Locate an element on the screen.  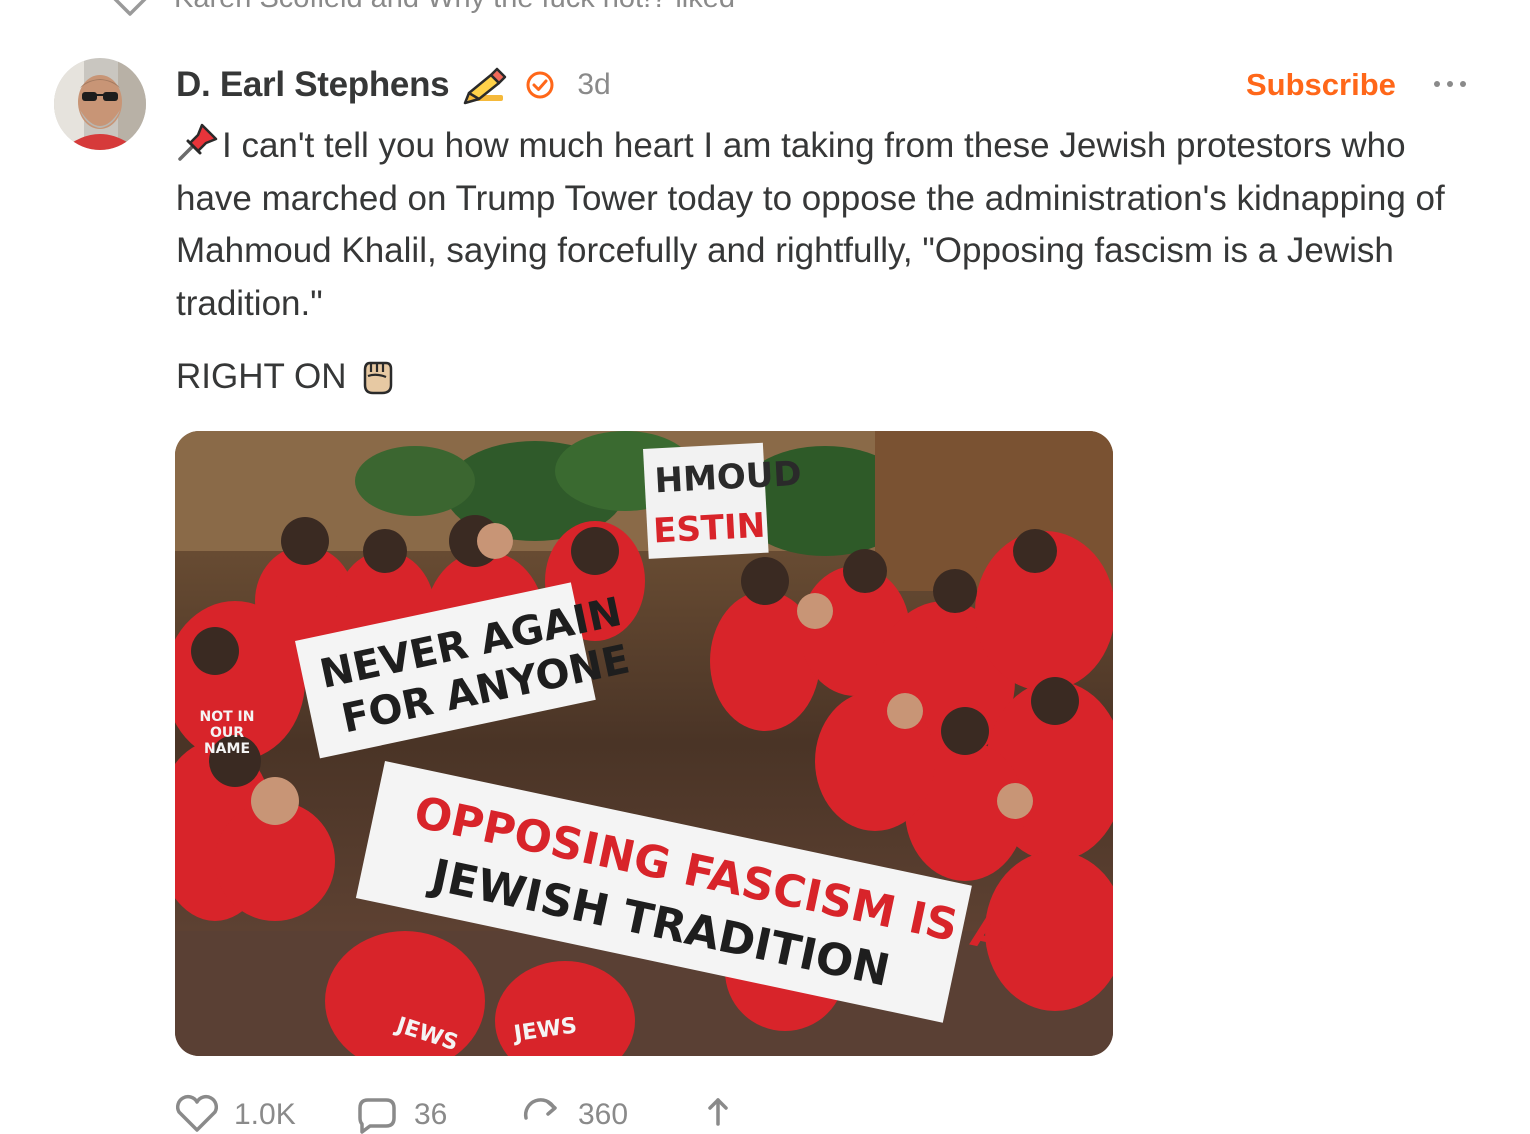
writing-hand-emoji-icon is located at coordinates (485, 86).